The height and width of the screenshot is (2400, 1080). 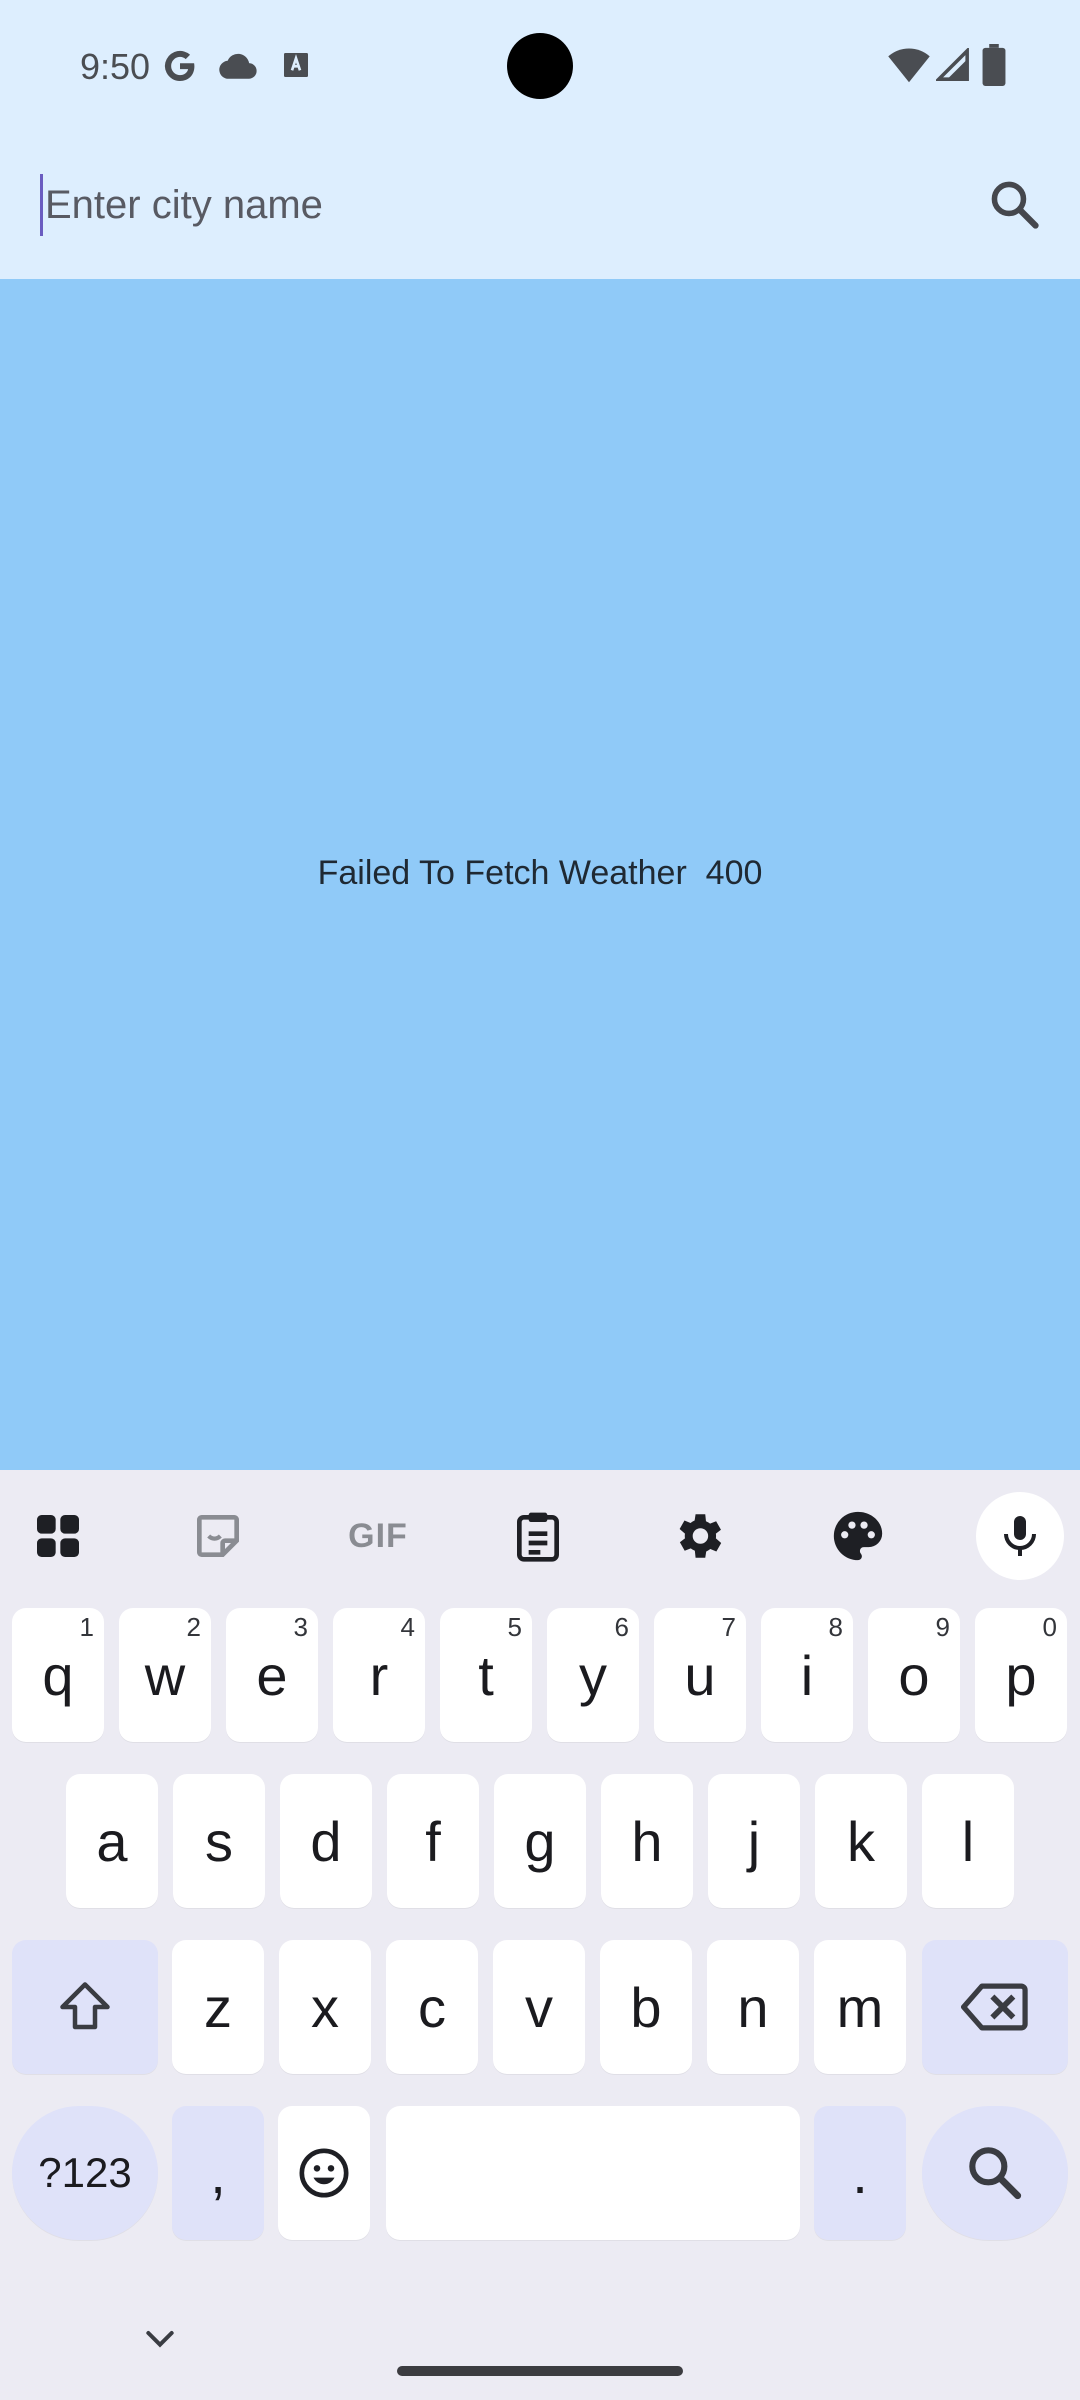 I want to click on key-label: r, so click(x=379, y=1675).